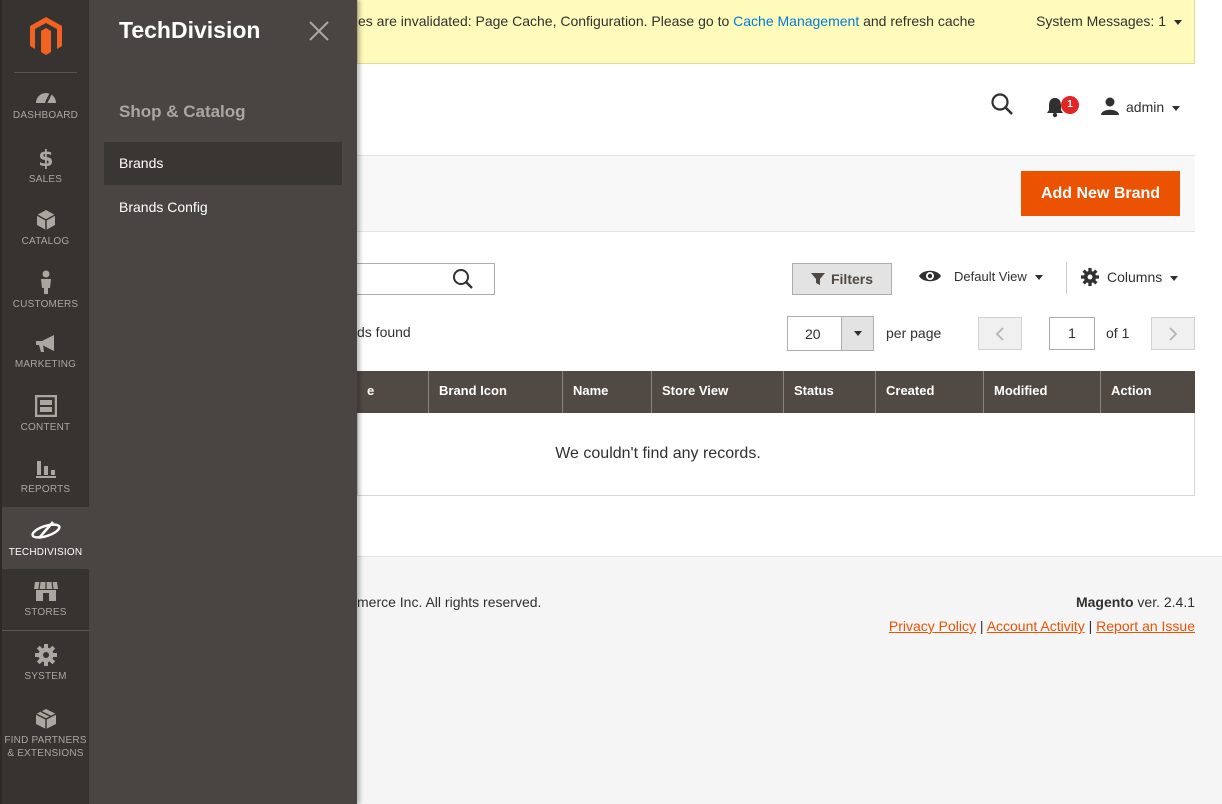 The height and width of the screenshot is (804, 1222). Describe the element at coordinates (1164, 602) in the screenshot. I see `version-number: ver. 2.4.1` at that location.